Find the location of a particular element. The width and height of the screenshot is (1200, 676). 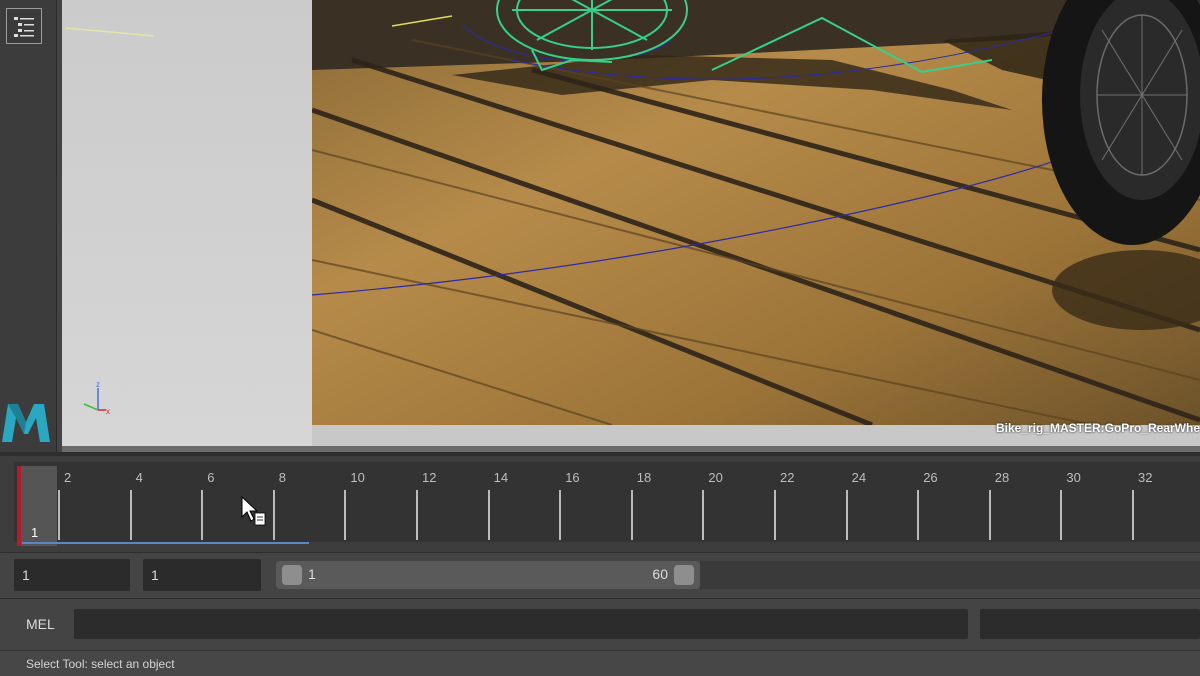

range-end-handle is located at coordinates (684, 575).